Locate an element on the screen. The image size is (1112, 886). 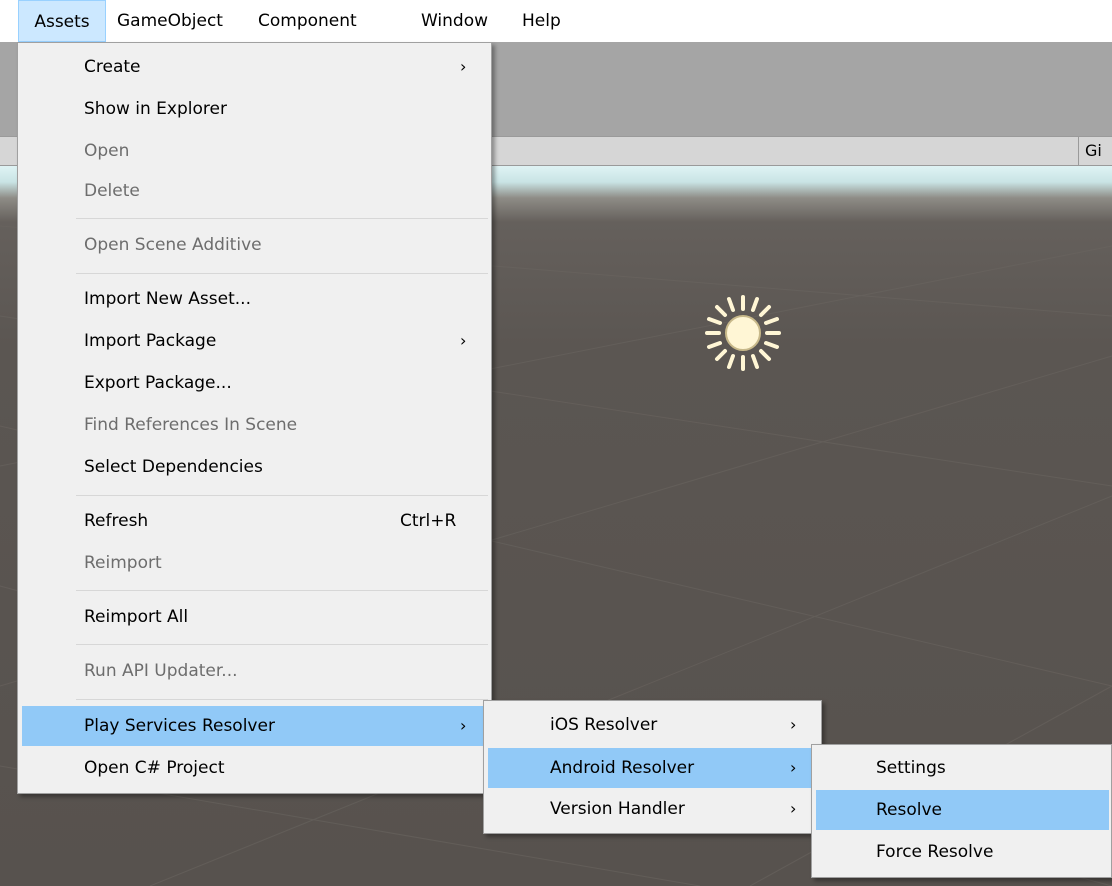
menu-item-version-handler: Version Handler › is located at coordinates (652, 809).